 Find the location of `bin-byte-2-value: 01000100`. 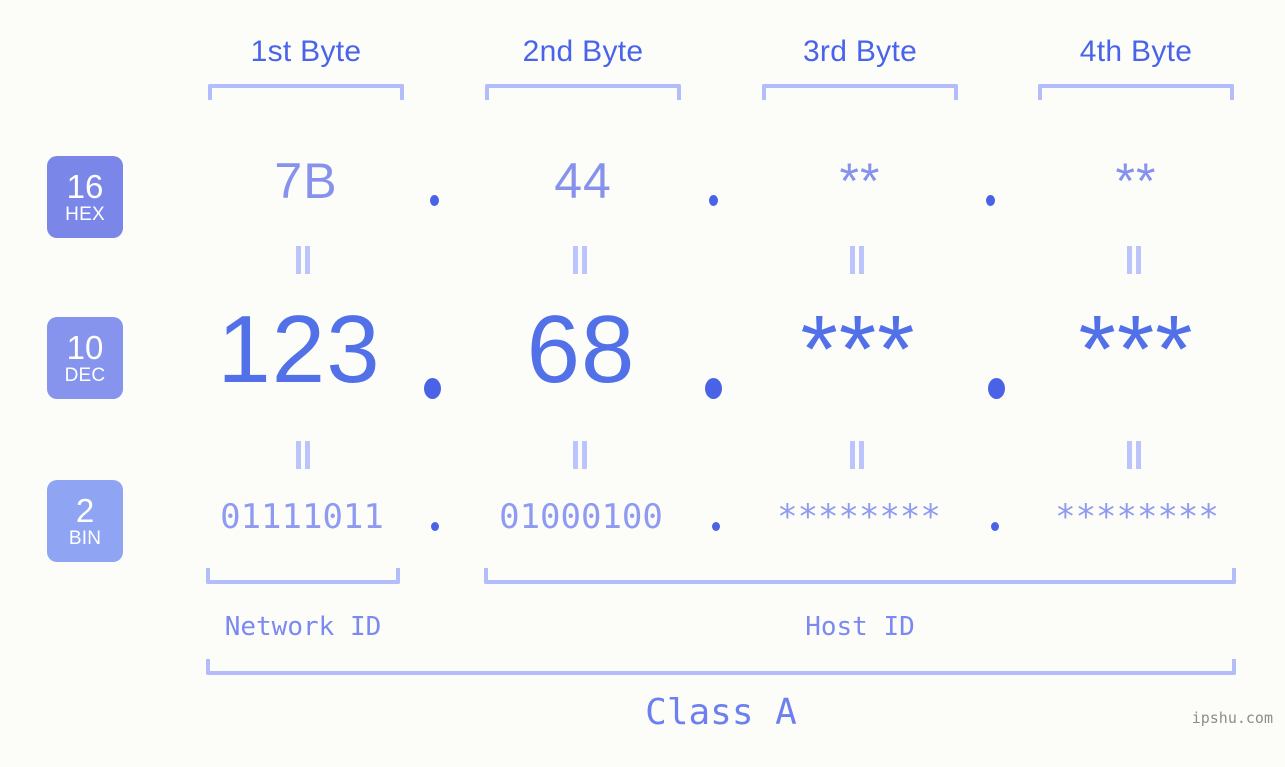

bin-byte-2-value: 01000100 is located at coordinates (581, 517).